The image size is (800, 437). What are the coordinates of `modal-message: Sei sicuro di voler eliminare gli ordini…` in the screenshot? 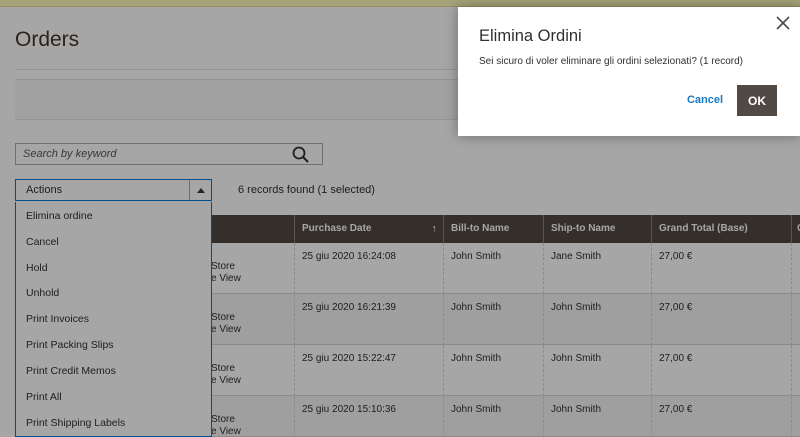 It's located at (611, 61).